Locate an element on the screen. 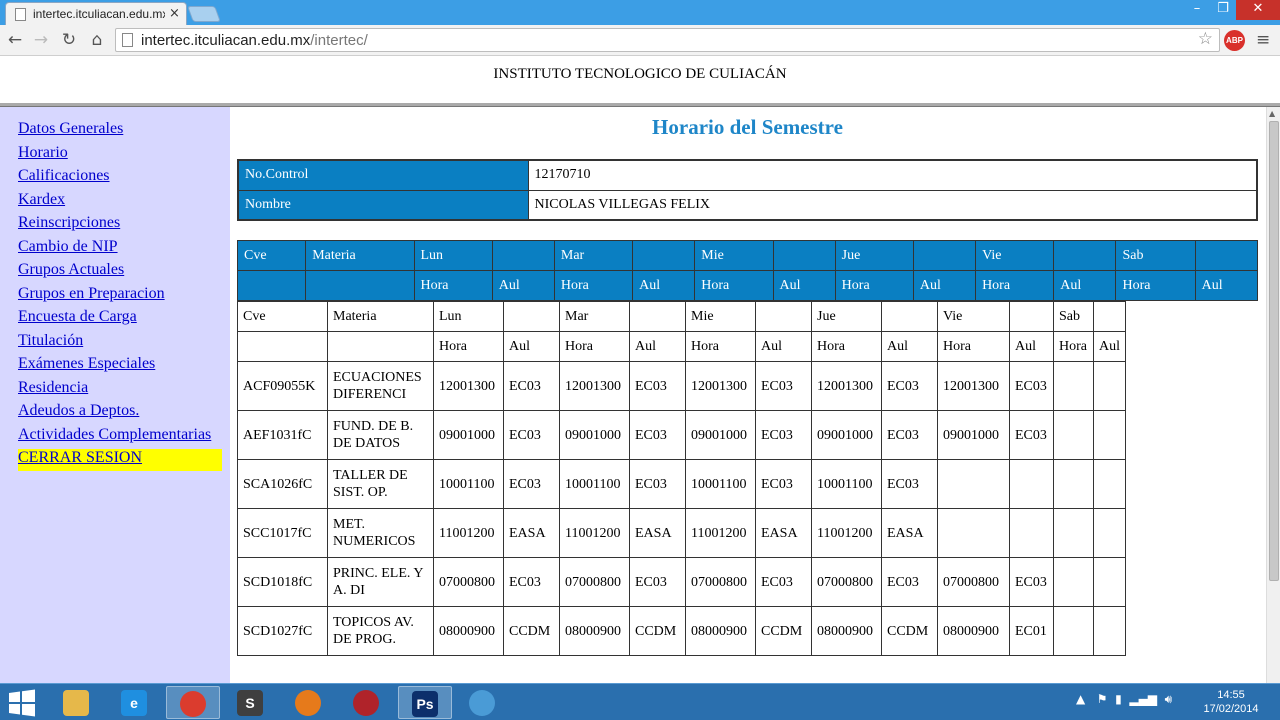  taskbar-app-sublime: S is located at coordinates (251, 702).